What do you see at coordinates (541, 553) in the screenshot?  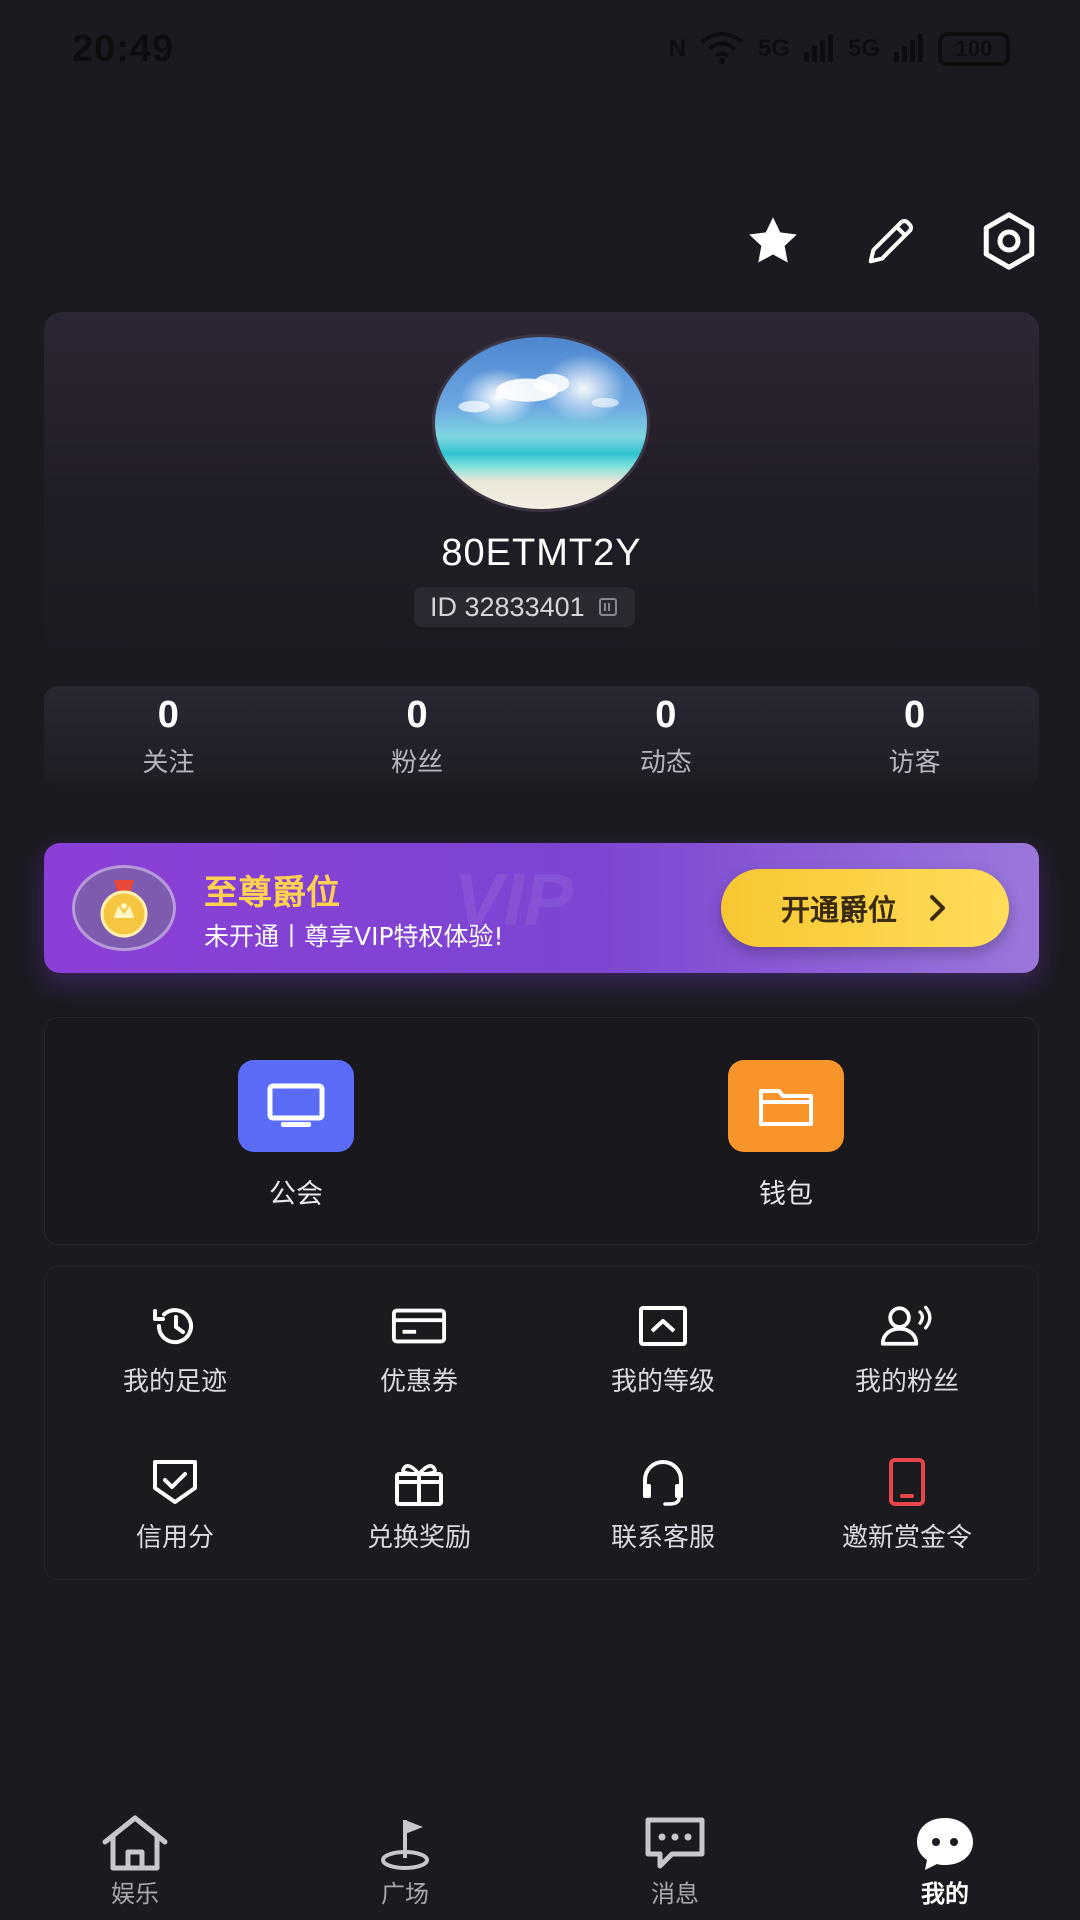 I see `username: 80ETMT2Y` at bounding box center [541, 553].